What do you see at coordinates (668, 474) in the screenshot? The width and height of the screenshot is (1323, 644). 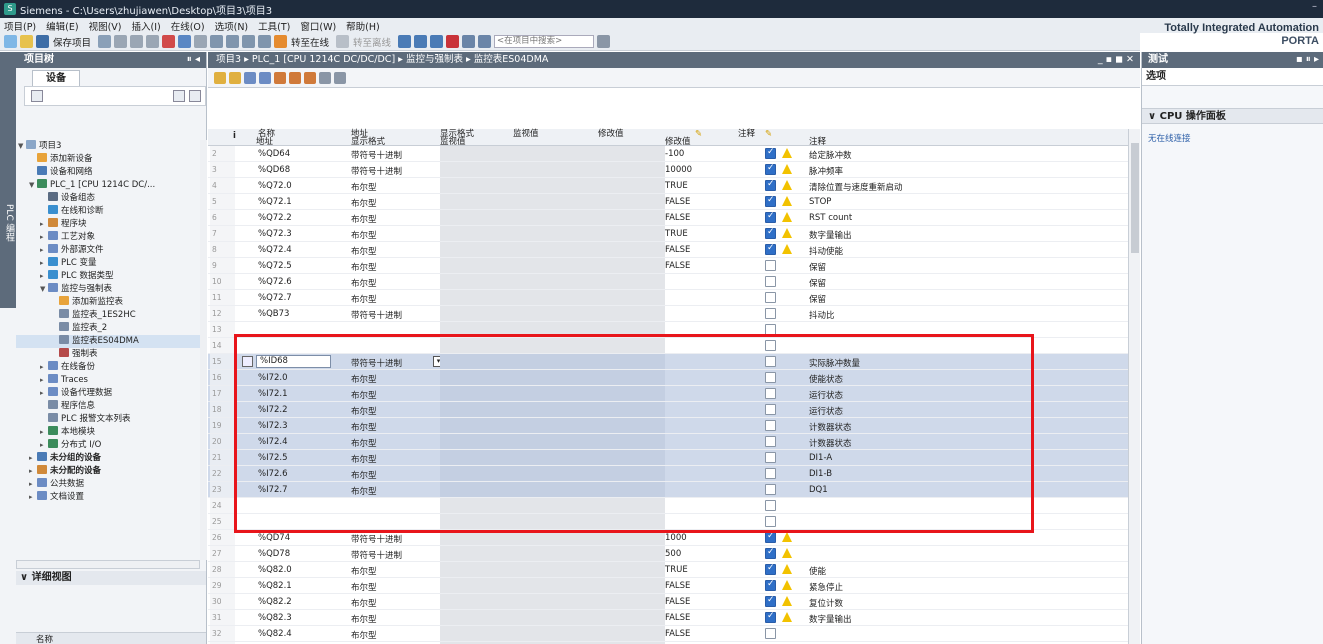 I see `table-row: 22 %I72.6 布尔型 DI1-B` at bounding box center [668, 474].